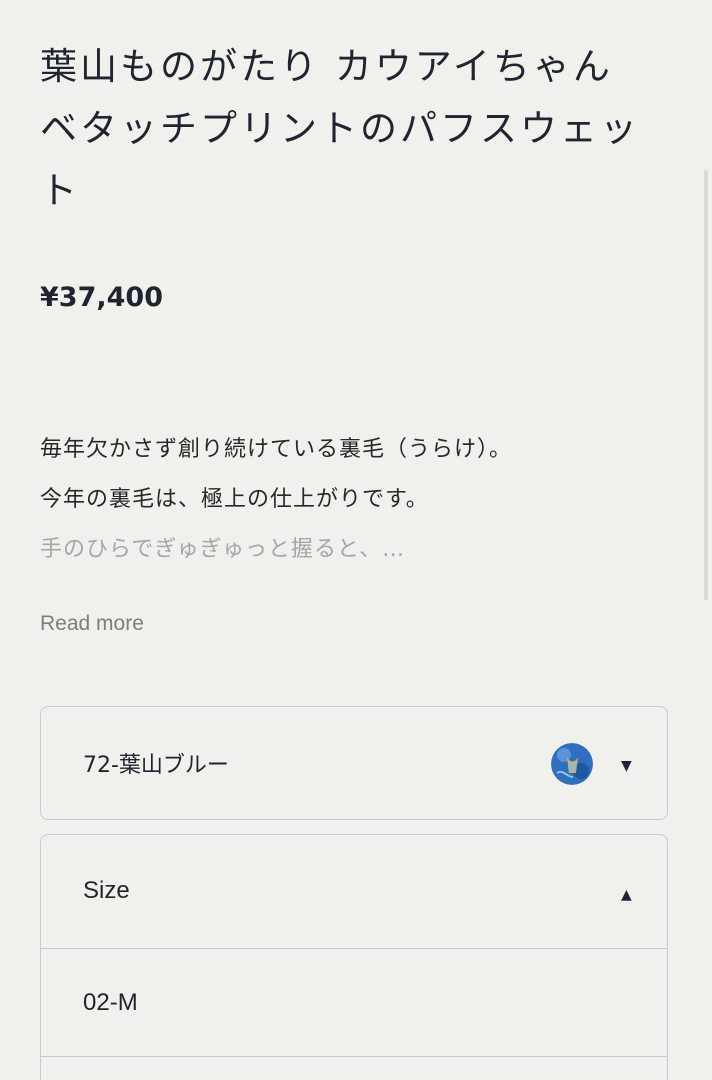 This screenshot has width=712, height=1080. Describe the element at coordinates (354, 763) in the screenshot. I see `color-select: 72-葉山ブルー ▼` at that location.